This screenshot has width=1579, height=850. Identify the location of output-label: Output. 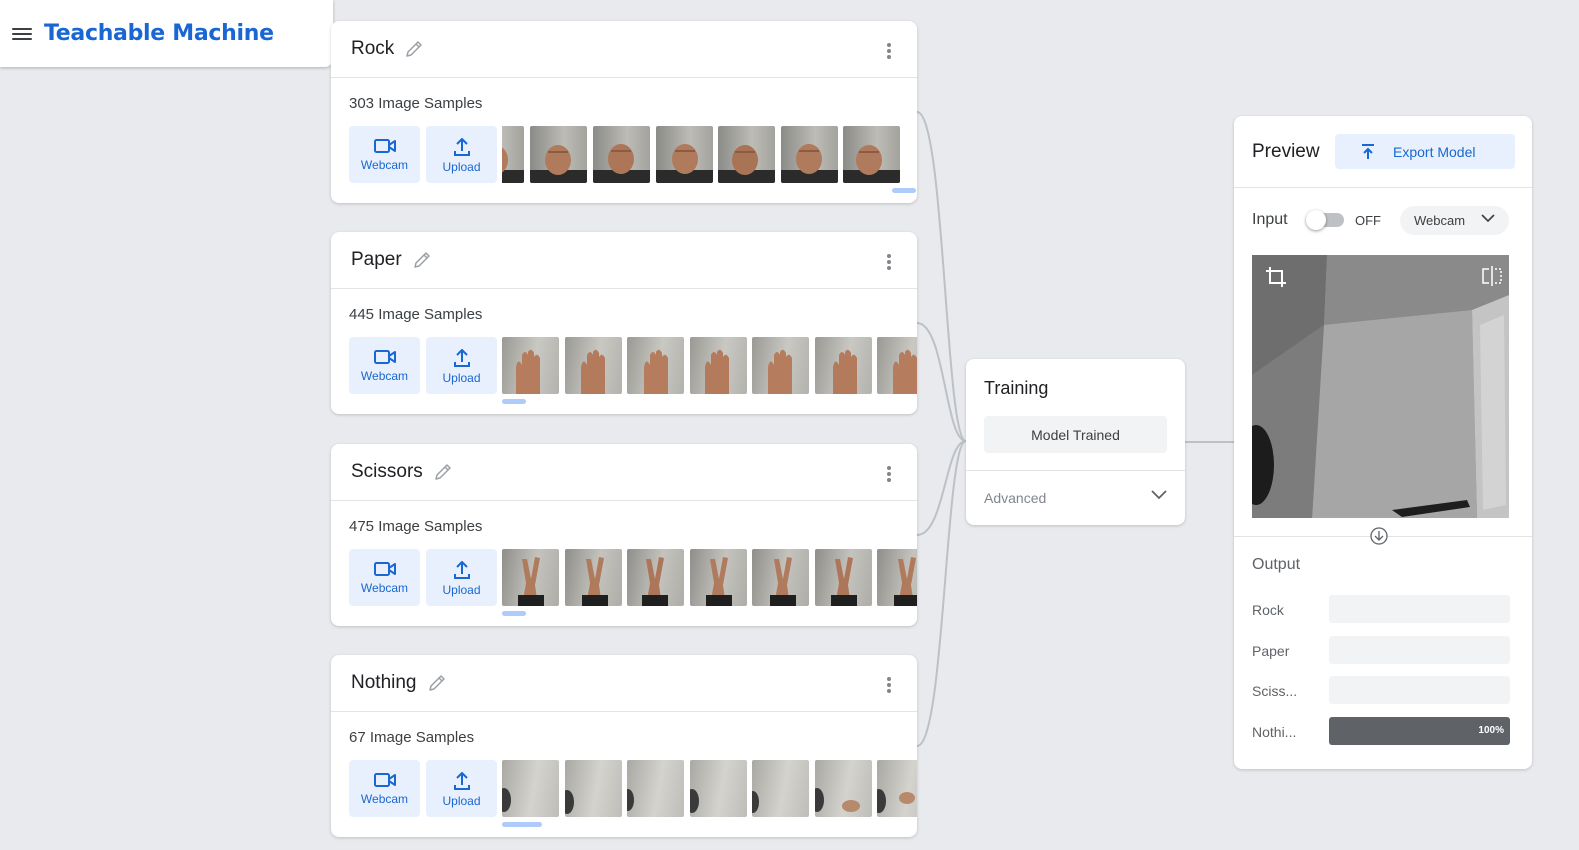
(1276, 564).